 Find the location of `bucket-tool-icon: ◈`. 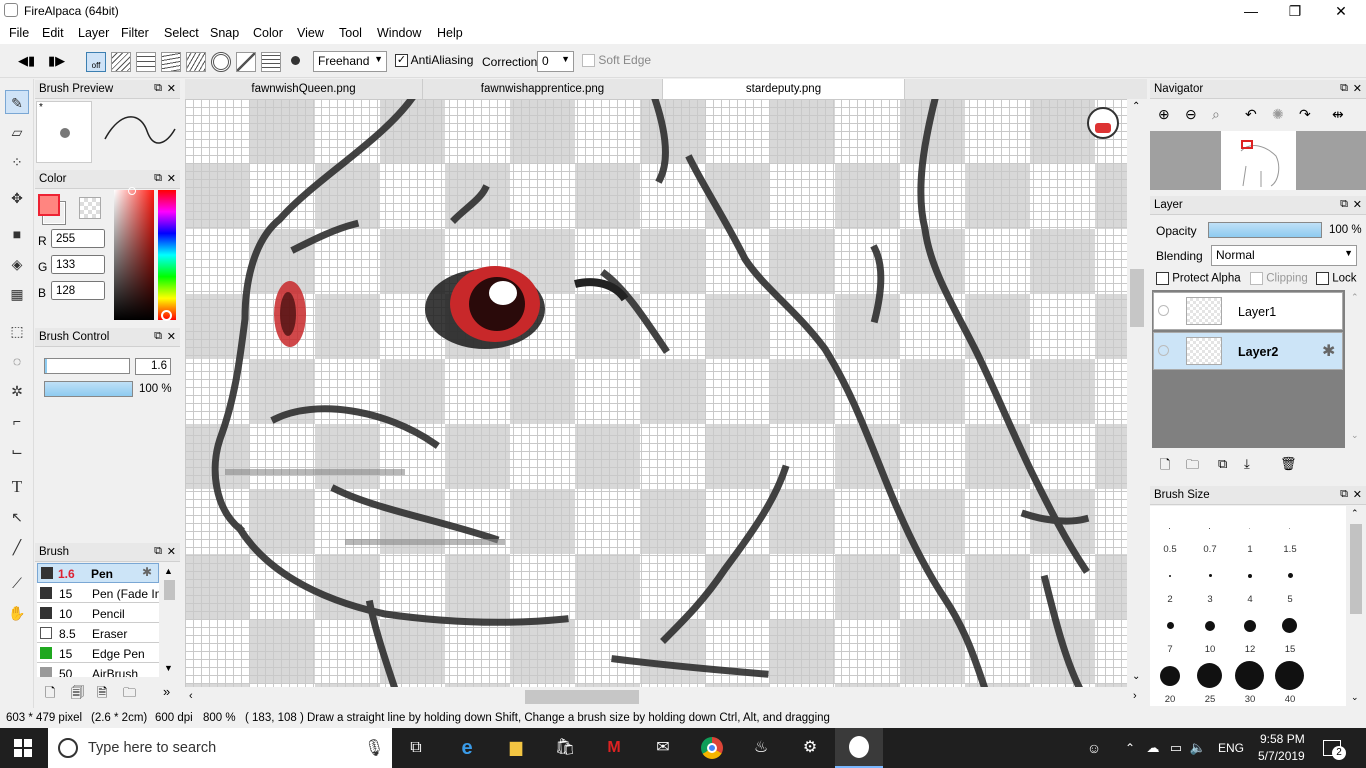

bucket-tool-icon: ◈ is located at coordinates (17, 264).